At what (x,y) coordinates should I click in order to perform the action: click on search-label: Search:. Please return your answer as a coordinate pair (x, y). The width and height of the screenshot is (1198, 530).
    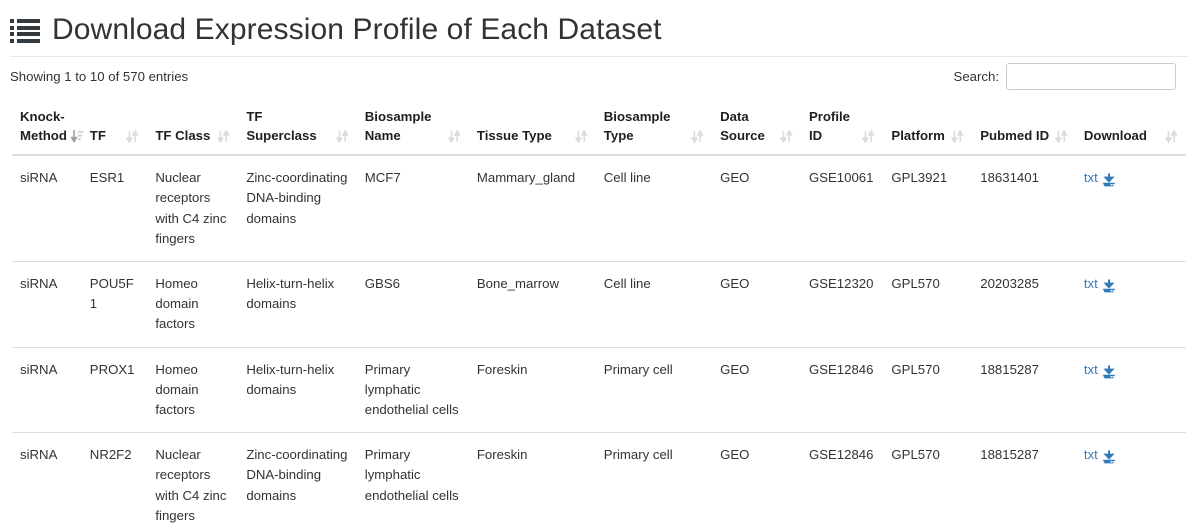
    Looking at the image, I should click on (976, 76).